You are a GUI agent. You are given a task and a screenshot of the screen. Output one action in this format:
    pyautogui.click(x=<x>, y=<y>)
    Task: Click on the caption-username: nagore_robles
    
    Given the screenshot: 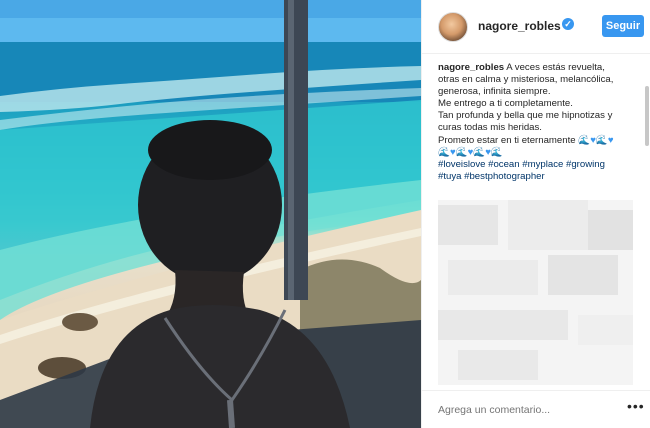 What is the action you would take?
    pyautogui.click(x=471, y=67)
    